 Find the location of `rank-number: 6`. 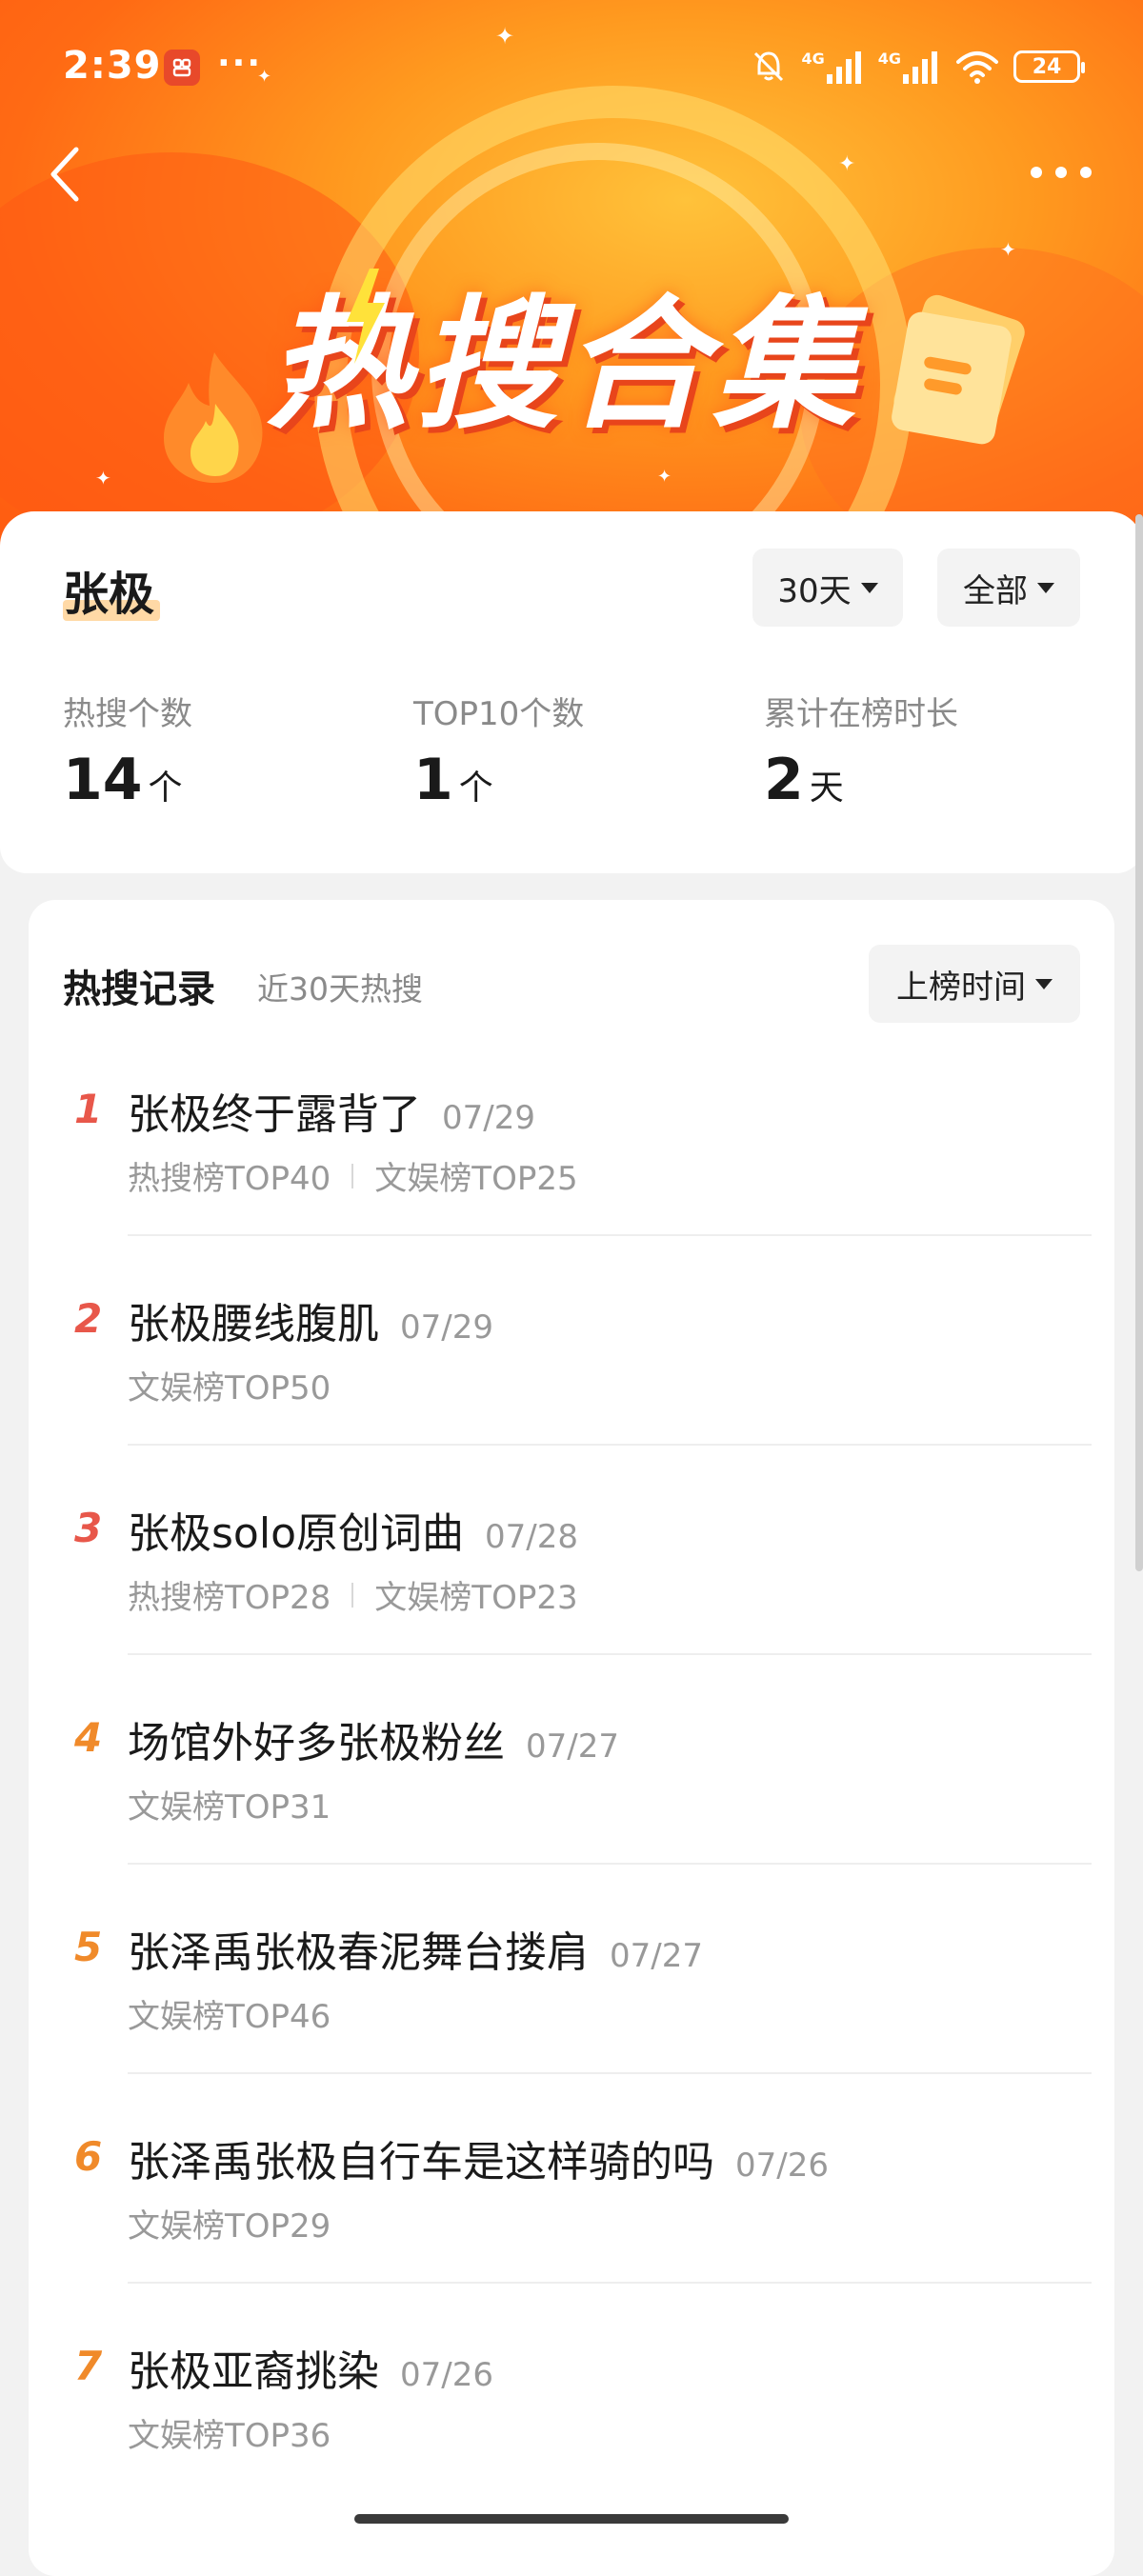

rank-number: 6 is located at coordinates (88, 2156).